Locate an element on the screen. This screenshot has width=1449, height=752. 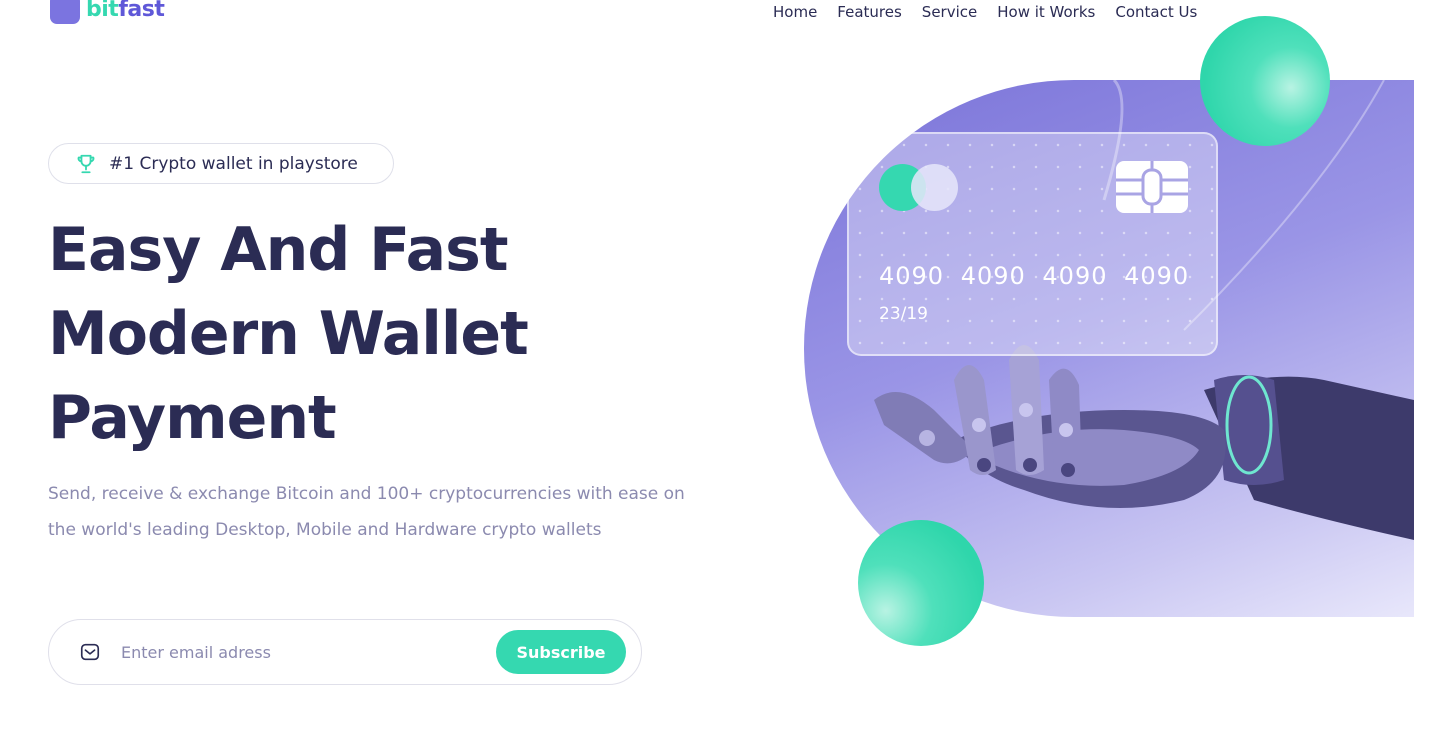
headline-line-1: Easy And Fast is located at coordinates (278, 250).